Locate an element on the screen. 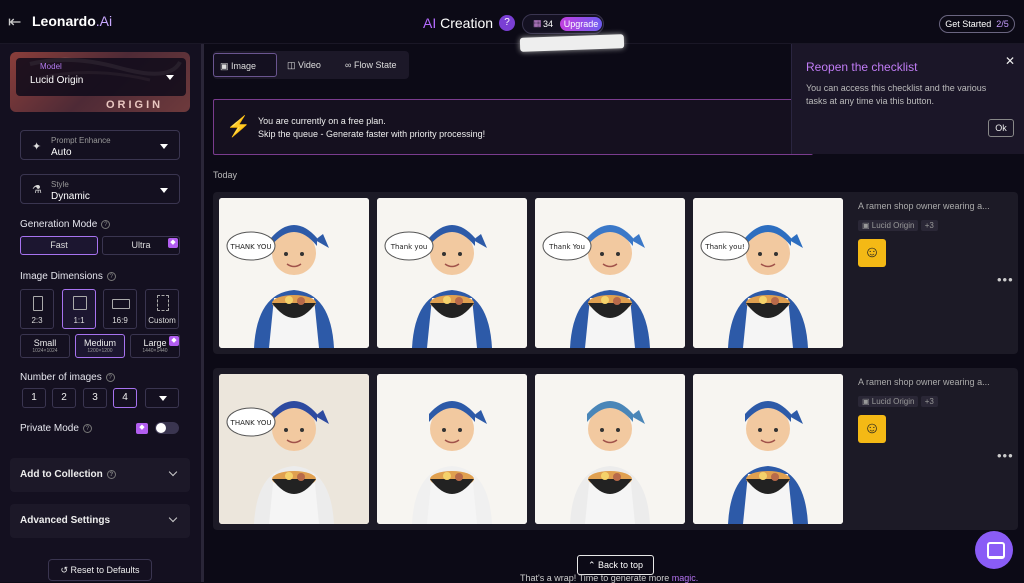 Image resolution: width=1024 pixels, height=583 pixels. private-mode-toggle is located at coordinates (167, 428).